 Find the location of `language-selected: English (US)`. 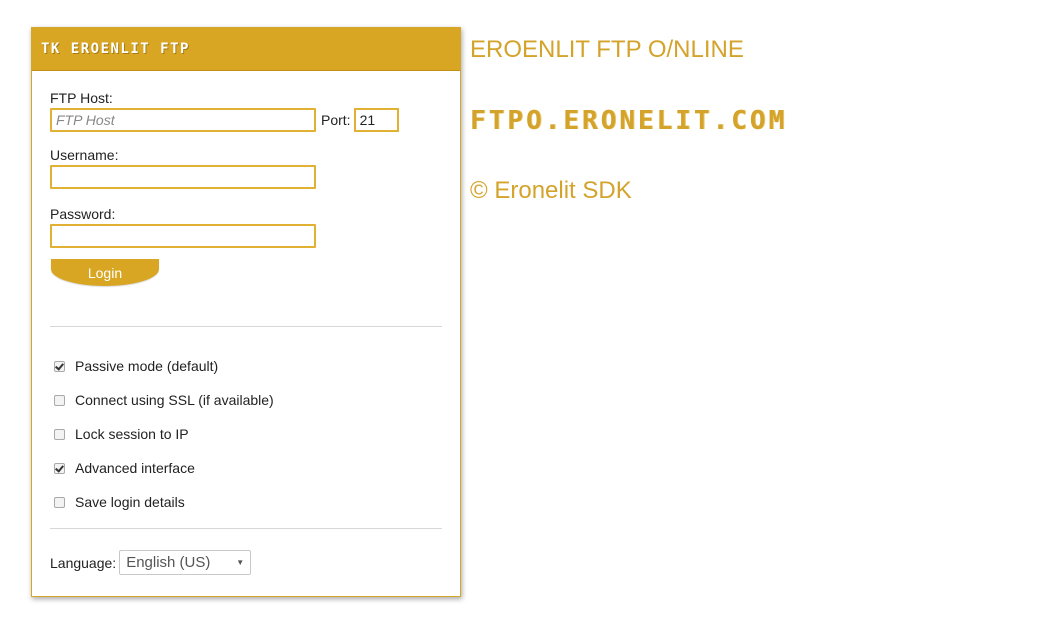

language-selected: English (US) is located at coordinates (168, 562).